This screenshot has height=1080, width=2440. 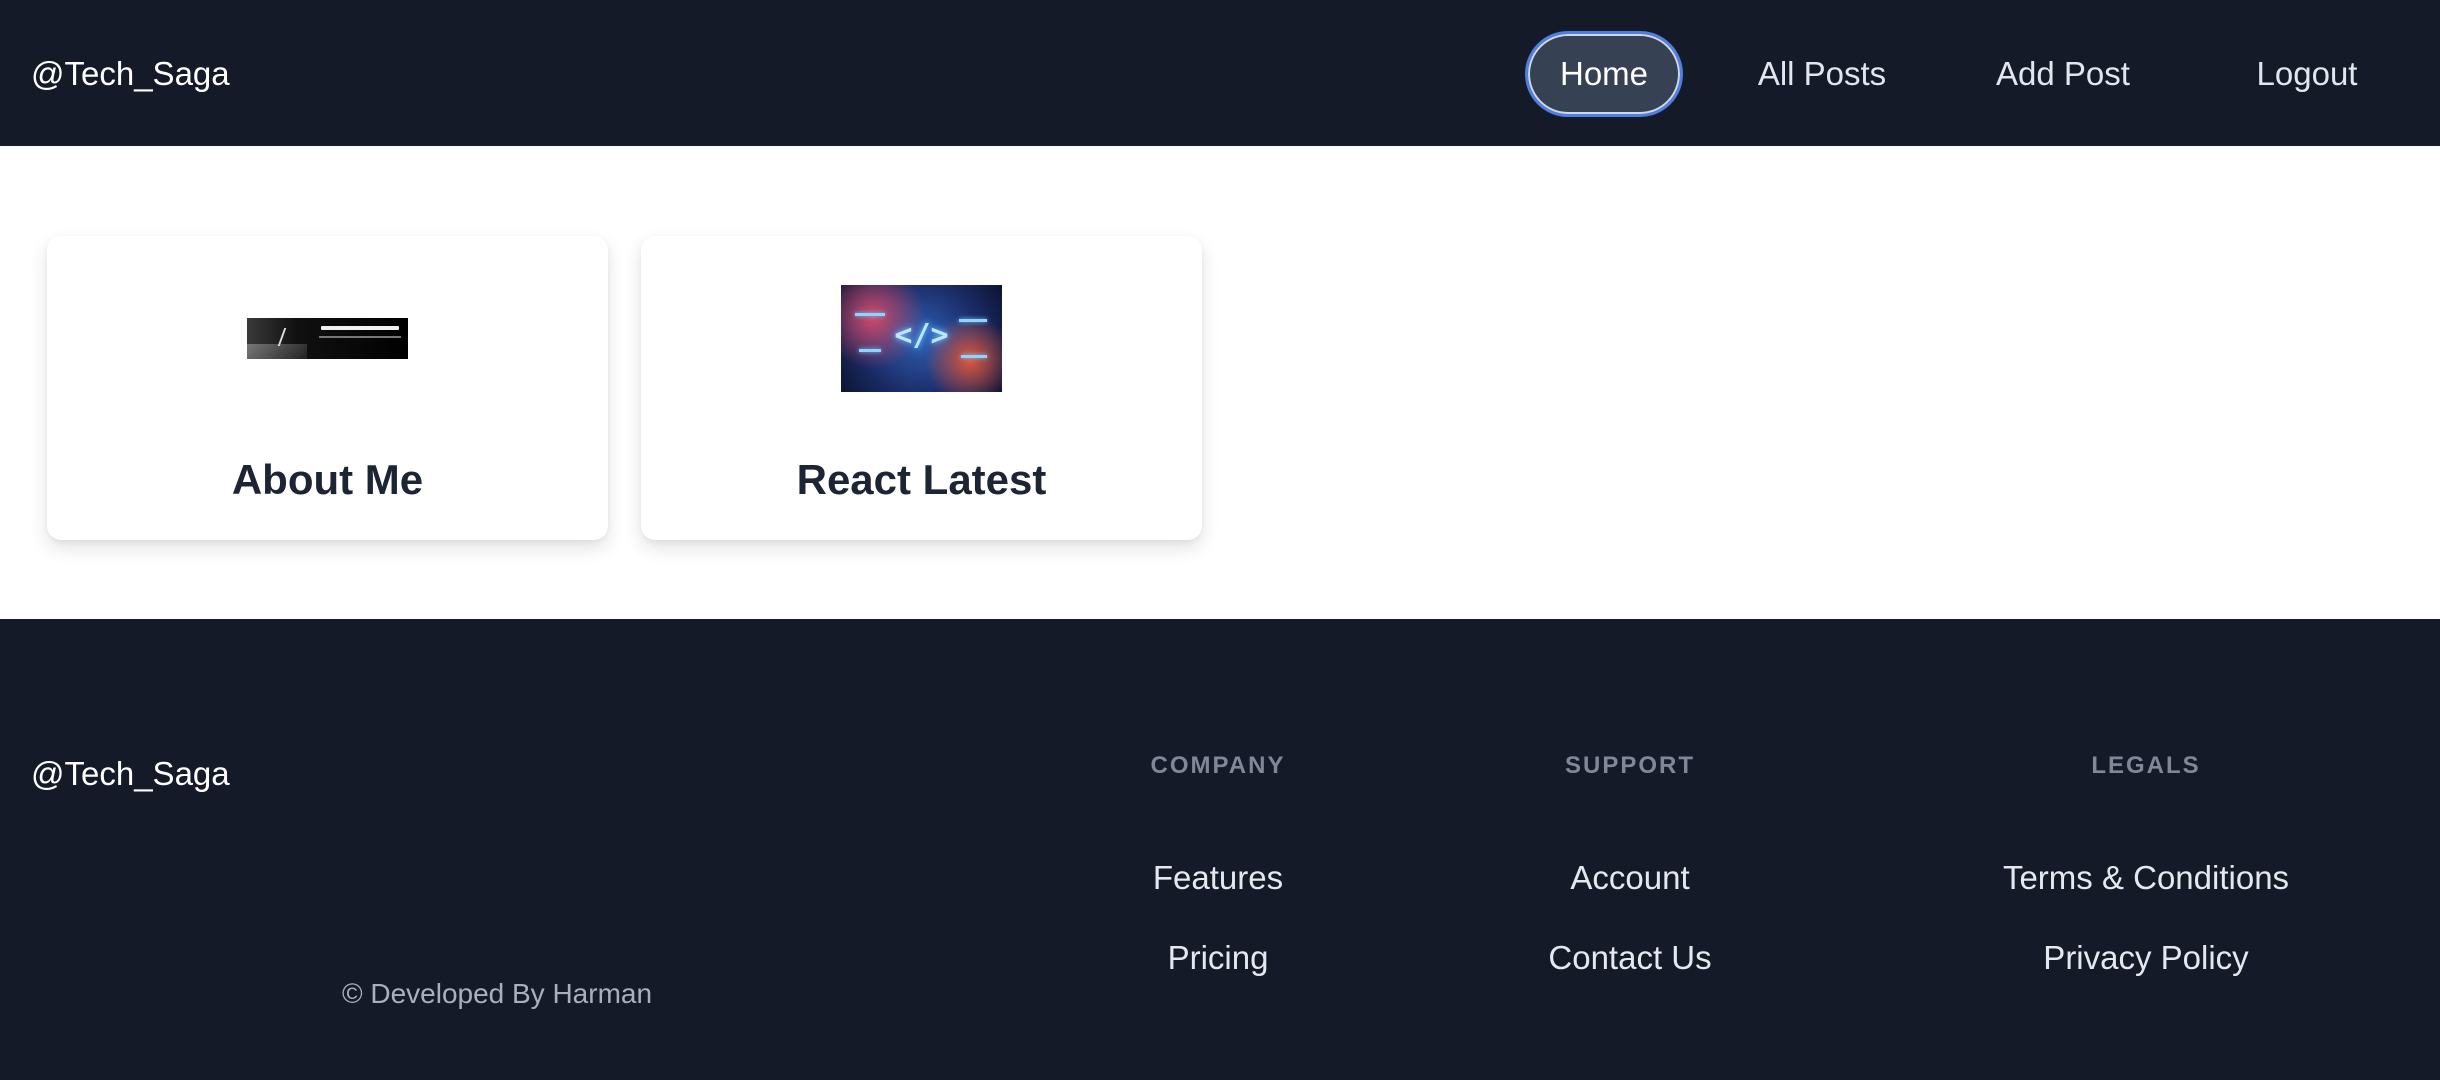 What do you see at coordinates (360, 328) in the screenshot?
I see `thumbnail-headline-bar` at bounding box center [360, 328].